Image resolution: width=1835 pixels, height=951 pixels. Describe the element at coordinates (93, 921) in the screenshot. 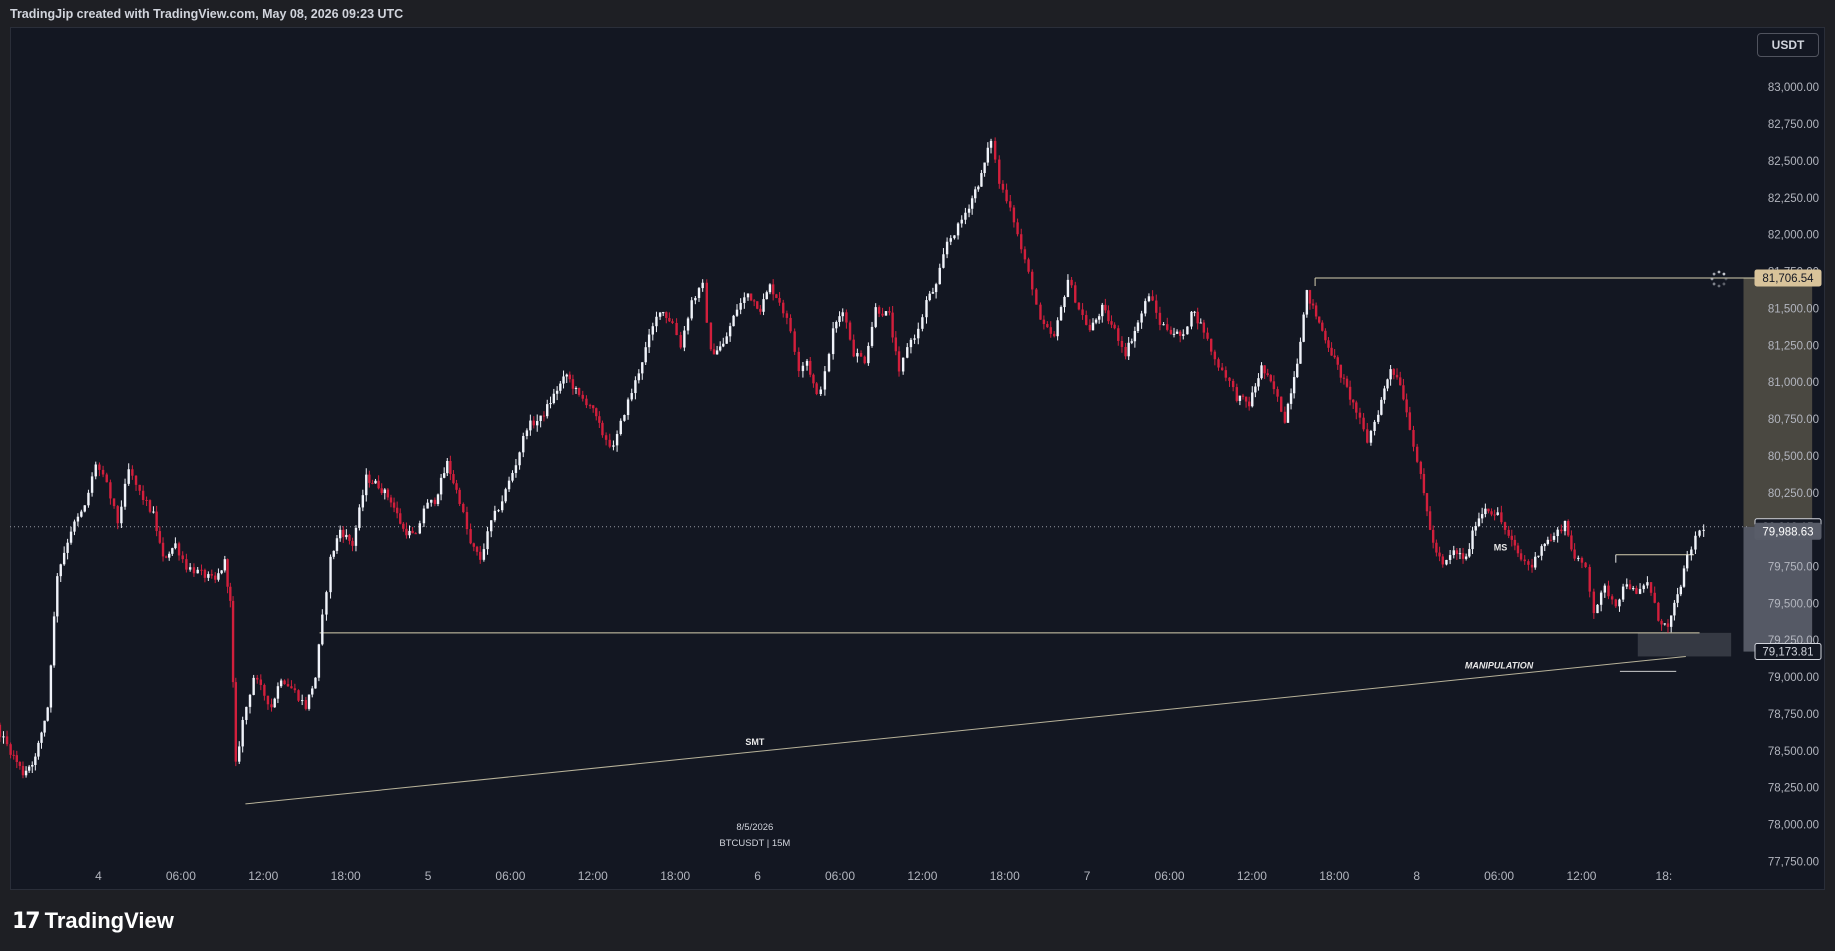

I see `tradingview-logo: 𝟭𝟳 TradingView` at that location.